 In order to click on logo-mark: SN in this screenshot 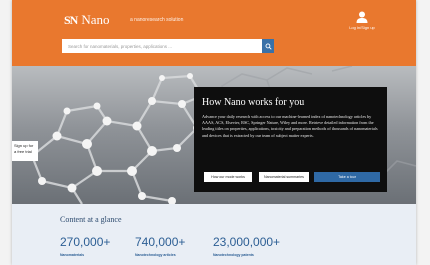, I will do `click(71, 19)`.